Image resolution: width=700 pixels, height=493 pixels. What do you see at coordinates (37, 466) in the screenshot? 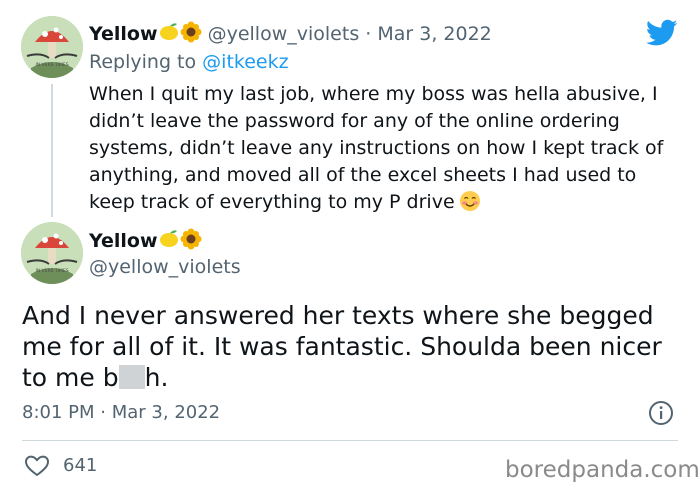
I see `heart-icon` at bounding box center [37, 466].